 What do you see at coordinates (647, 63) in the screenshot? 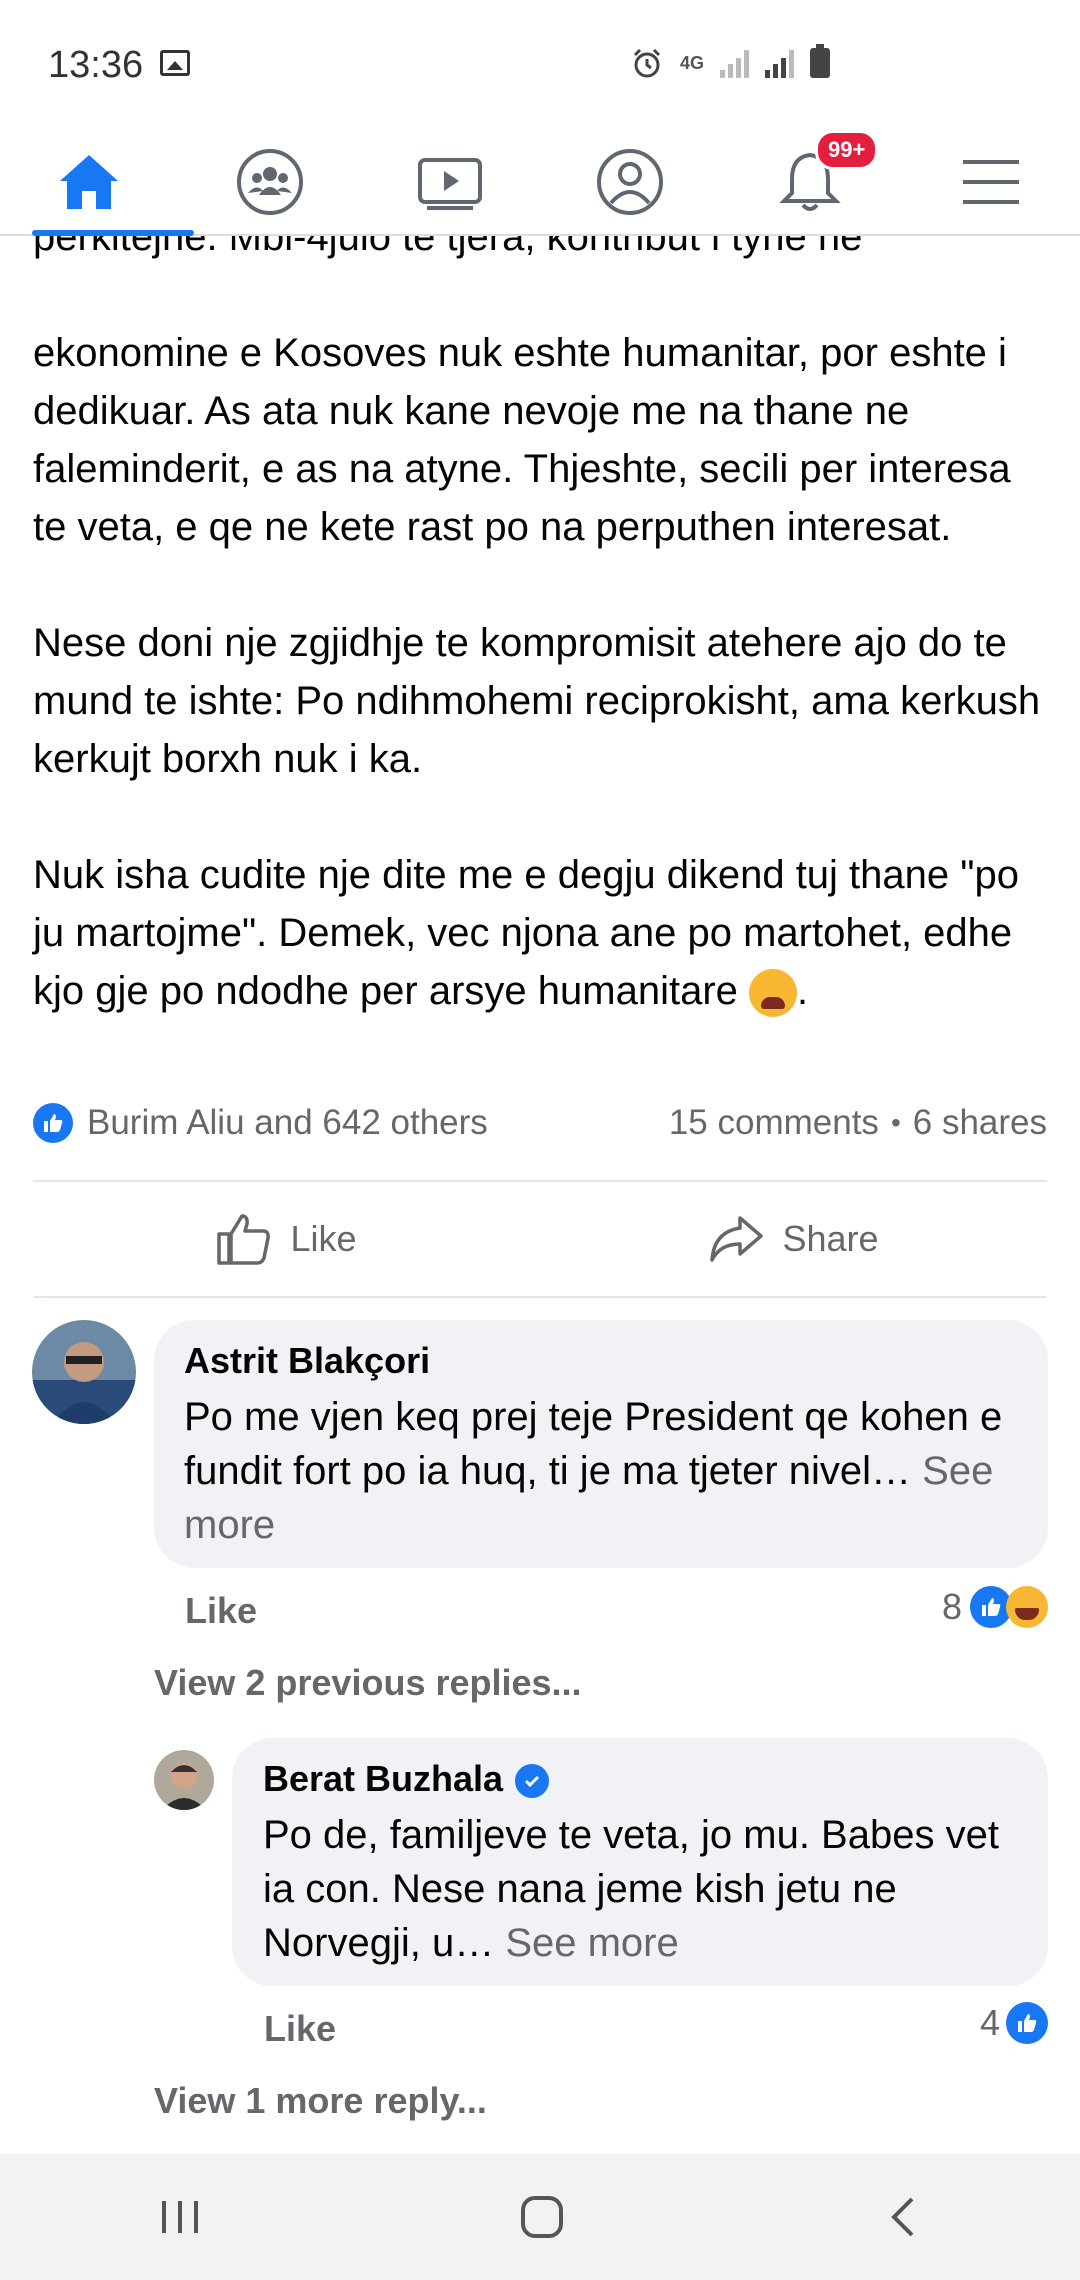
I see `alarm-icon` at bounding box center [647, 63].